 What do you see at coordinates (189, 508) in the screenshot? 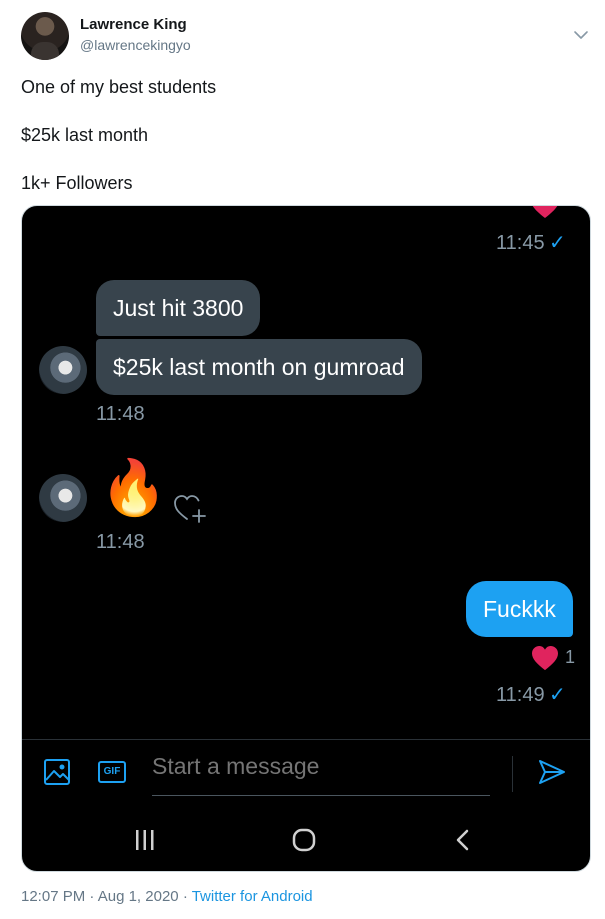
I see `add-reaction-icon` at bounding box center [189, 508].